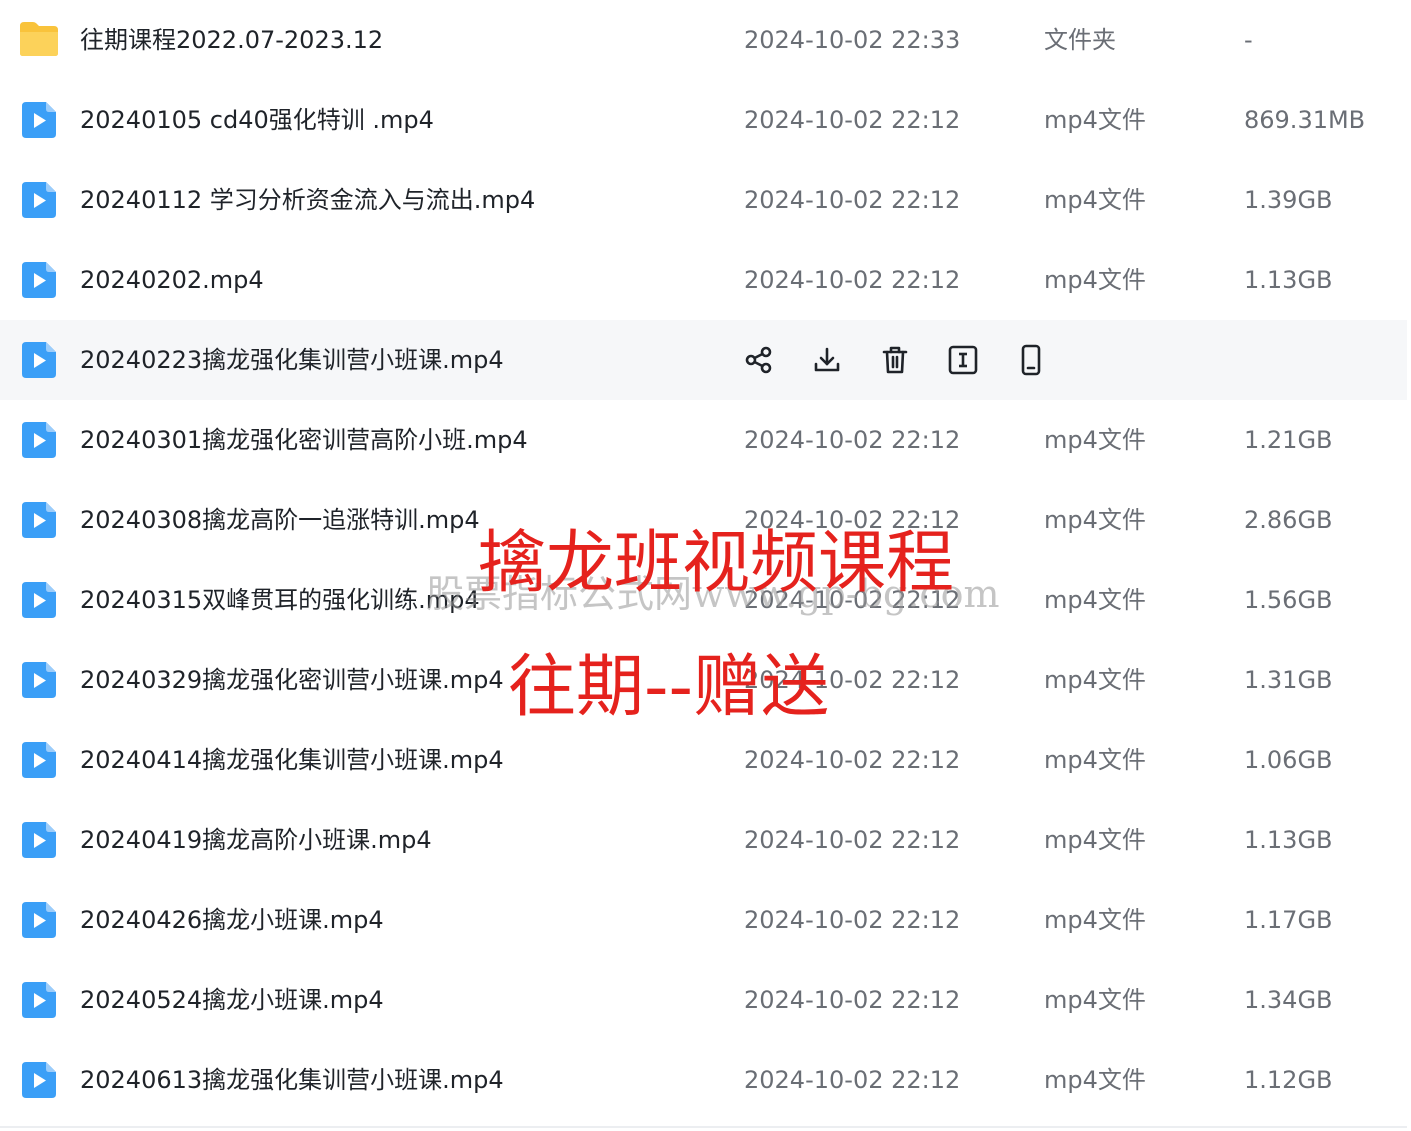  What do you see at coordinates (703, 1127) in the screenshot?
I see `list-bottom-divider` at bounding box center [703, 1127].